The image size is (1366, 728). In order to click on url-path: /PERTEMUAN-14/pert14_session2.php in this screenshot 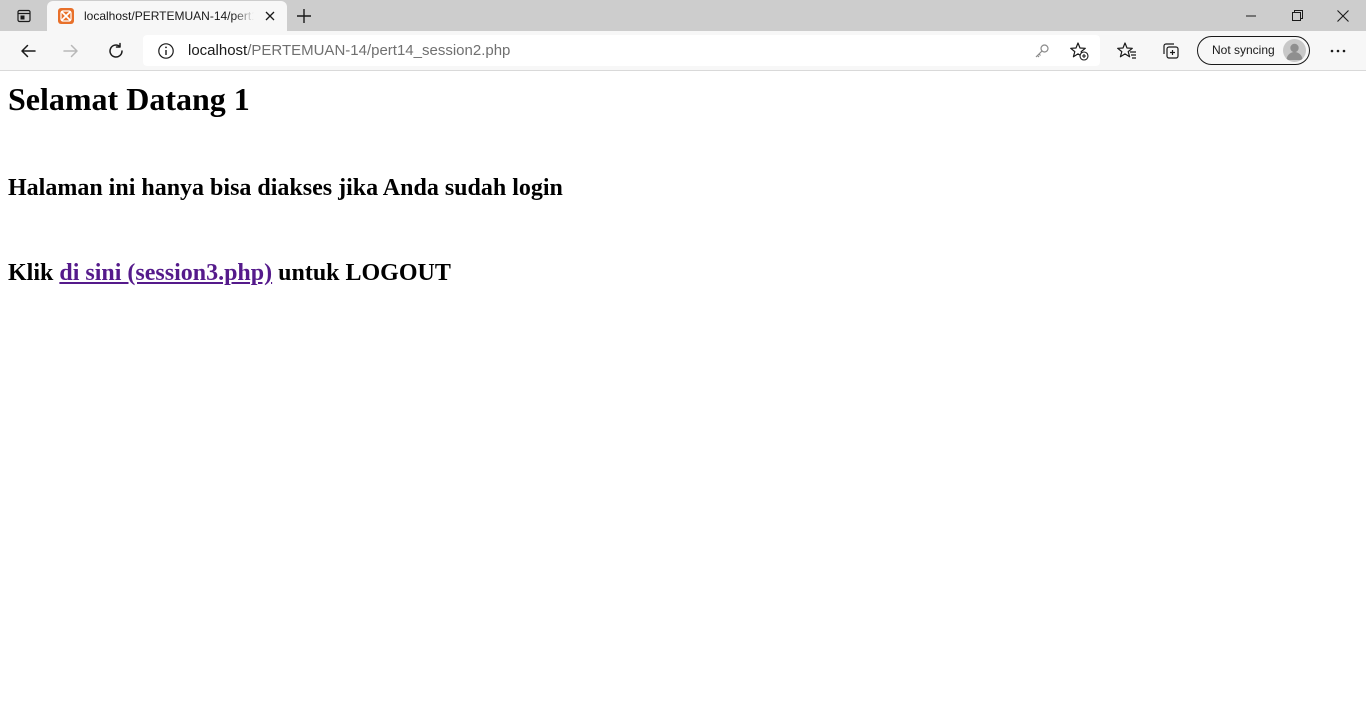, I will do `click(379, 50)`.